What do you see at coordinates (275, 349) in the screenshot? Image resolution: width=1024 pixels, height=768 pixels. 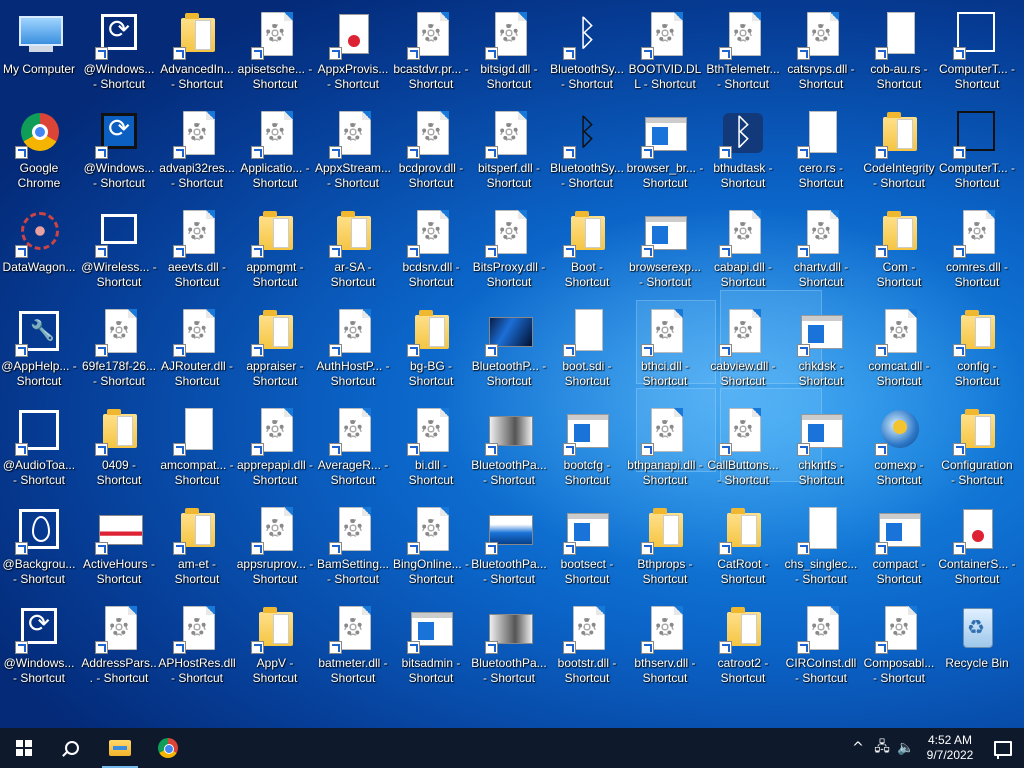 I see `desktop-icon: appraiser - Shortcut` at bounding box center [275, 349].